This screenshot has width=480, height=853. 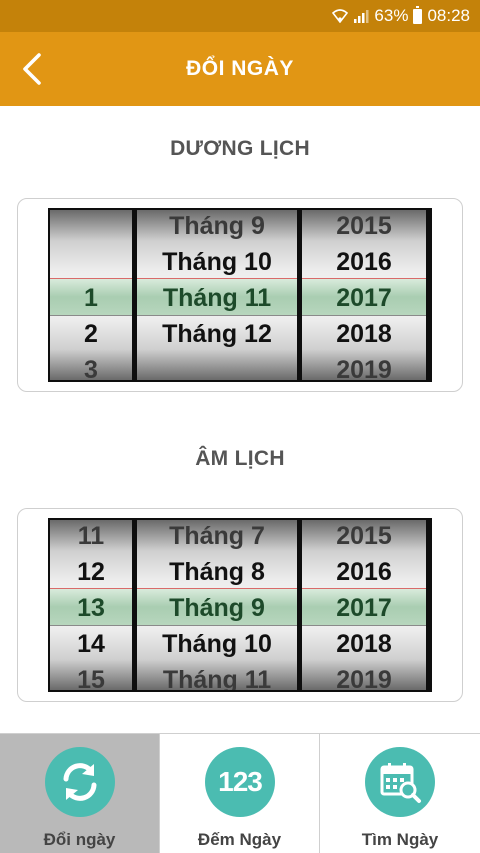 I want to click on nav-label: Đổi ngày, so click(x=79, y=839).